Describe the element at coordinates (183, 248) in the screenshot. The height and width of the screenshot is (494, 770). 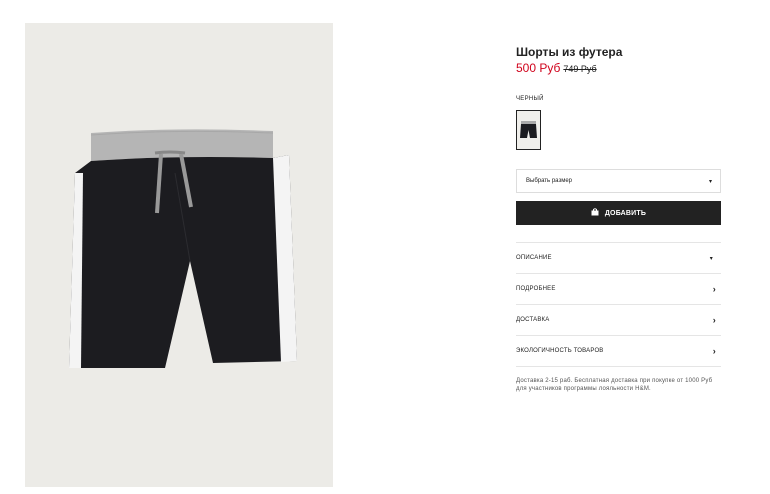
I see `shorts-illustration` at that location.